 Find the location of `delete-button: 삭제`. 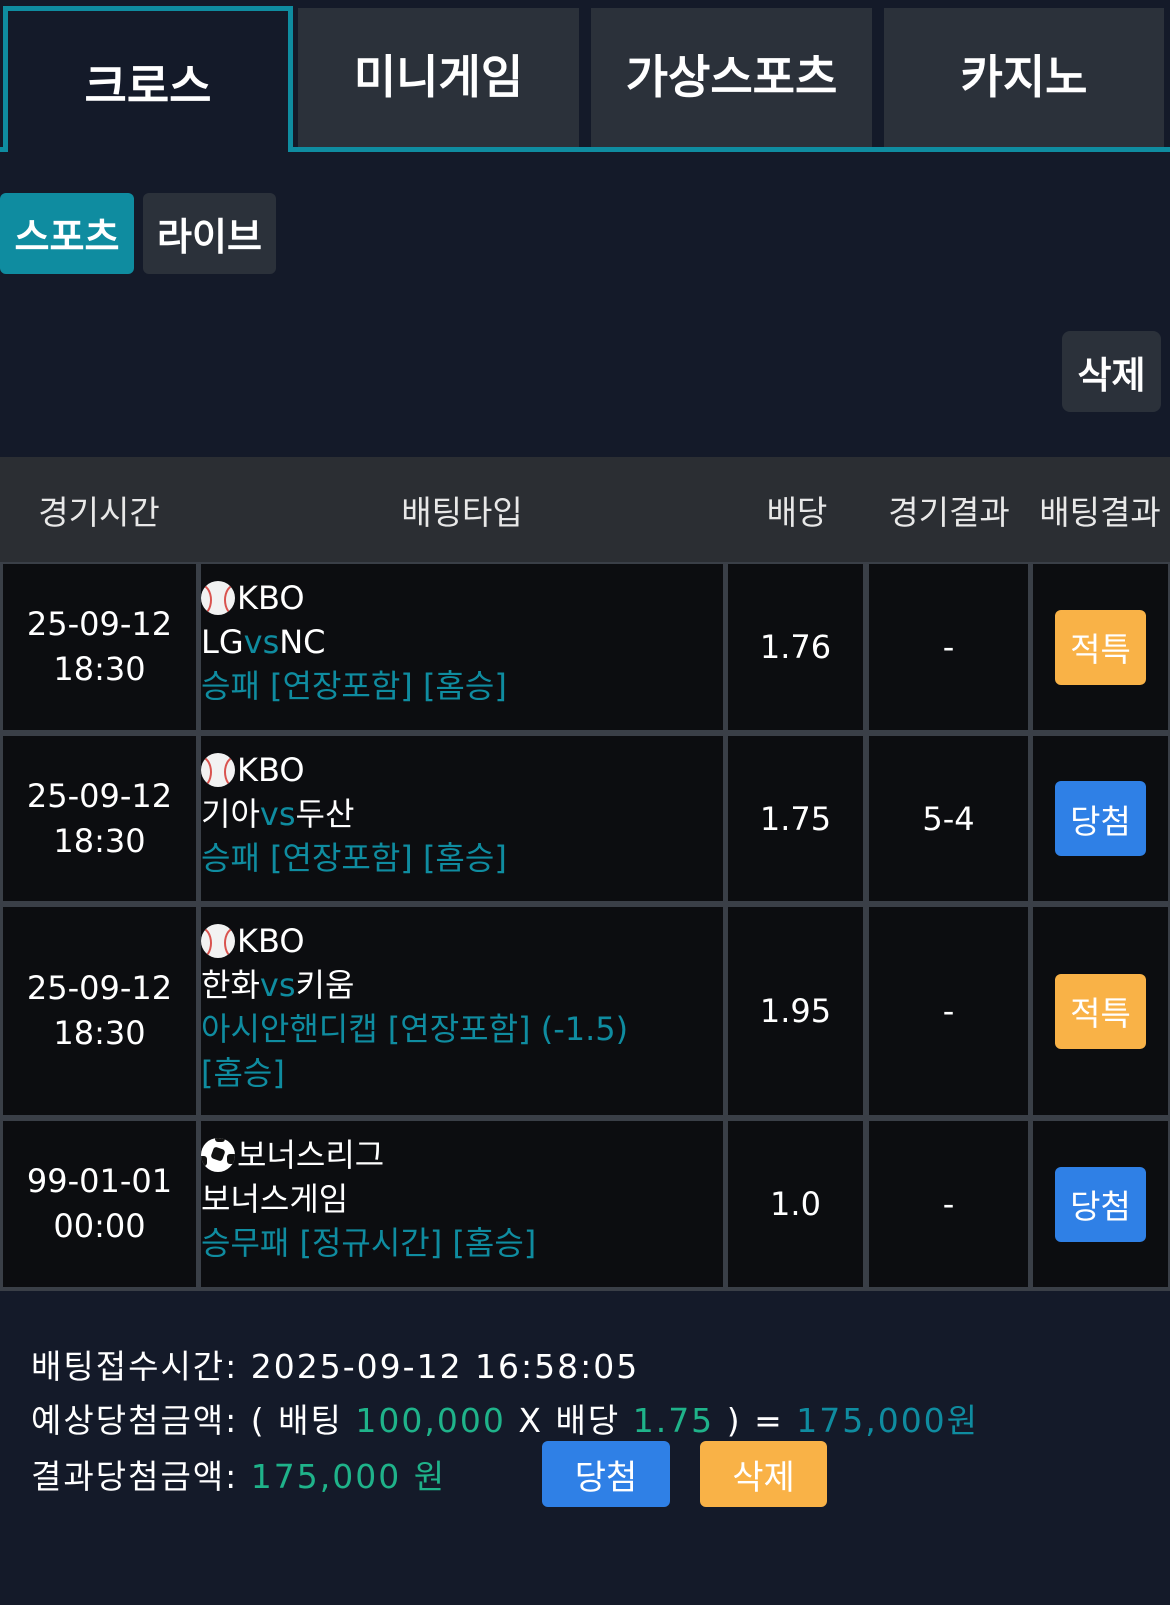

delete-button: 삭제 is located at coordinates (1111, 371).